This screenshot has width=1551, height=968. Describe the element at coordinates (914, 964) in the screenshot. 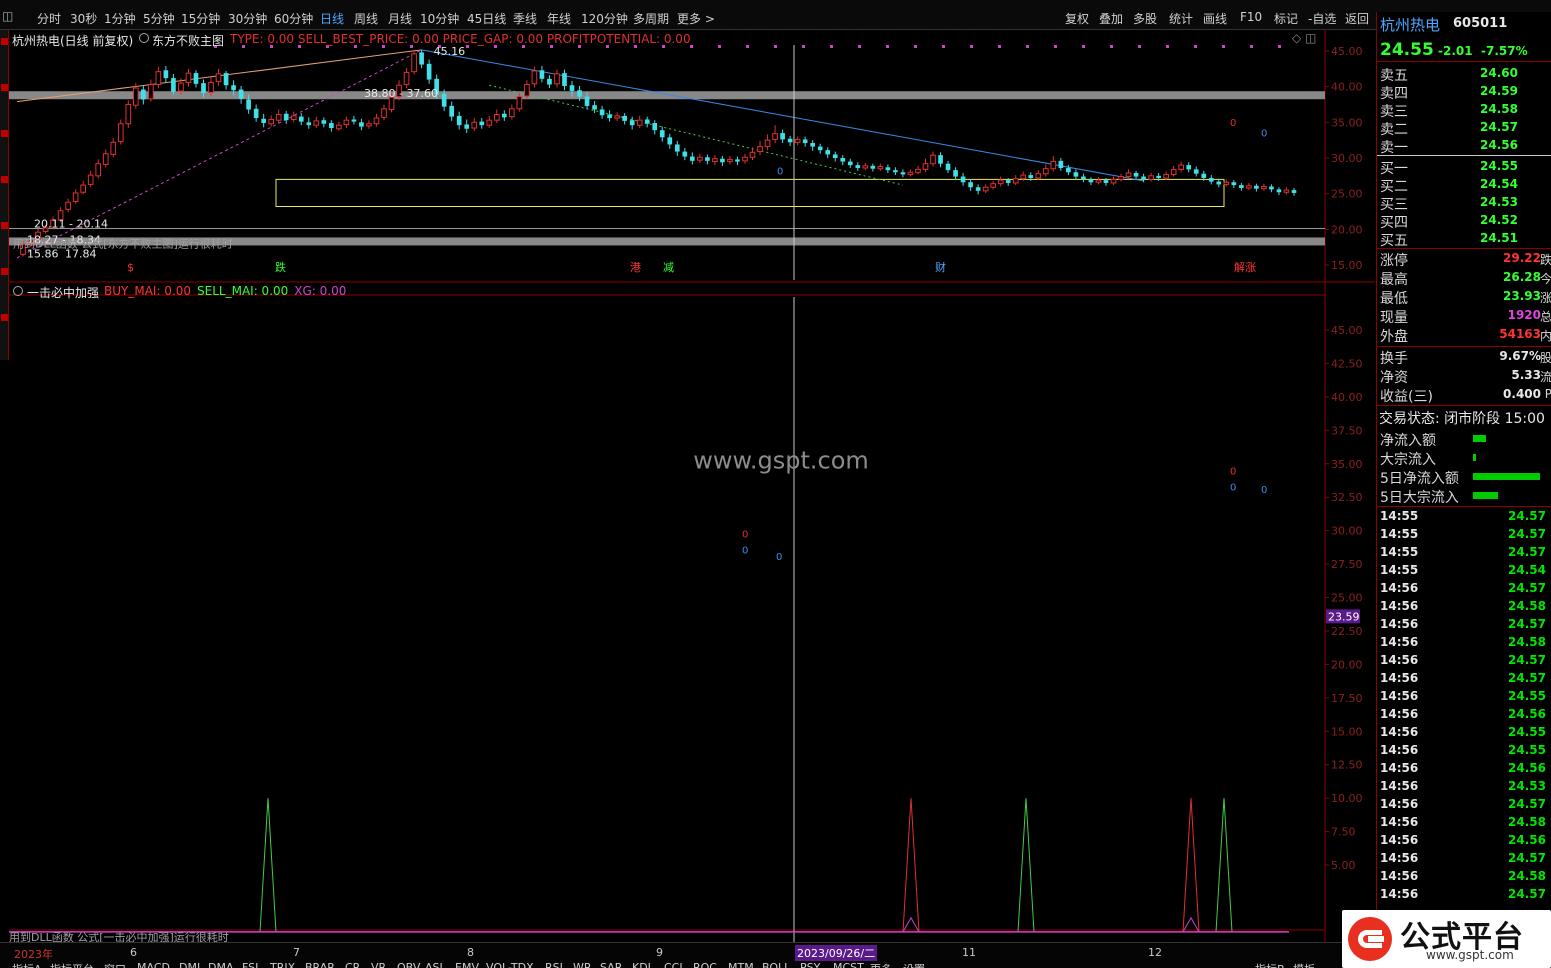

I see `bottom-tab-26: 设置` at that location.